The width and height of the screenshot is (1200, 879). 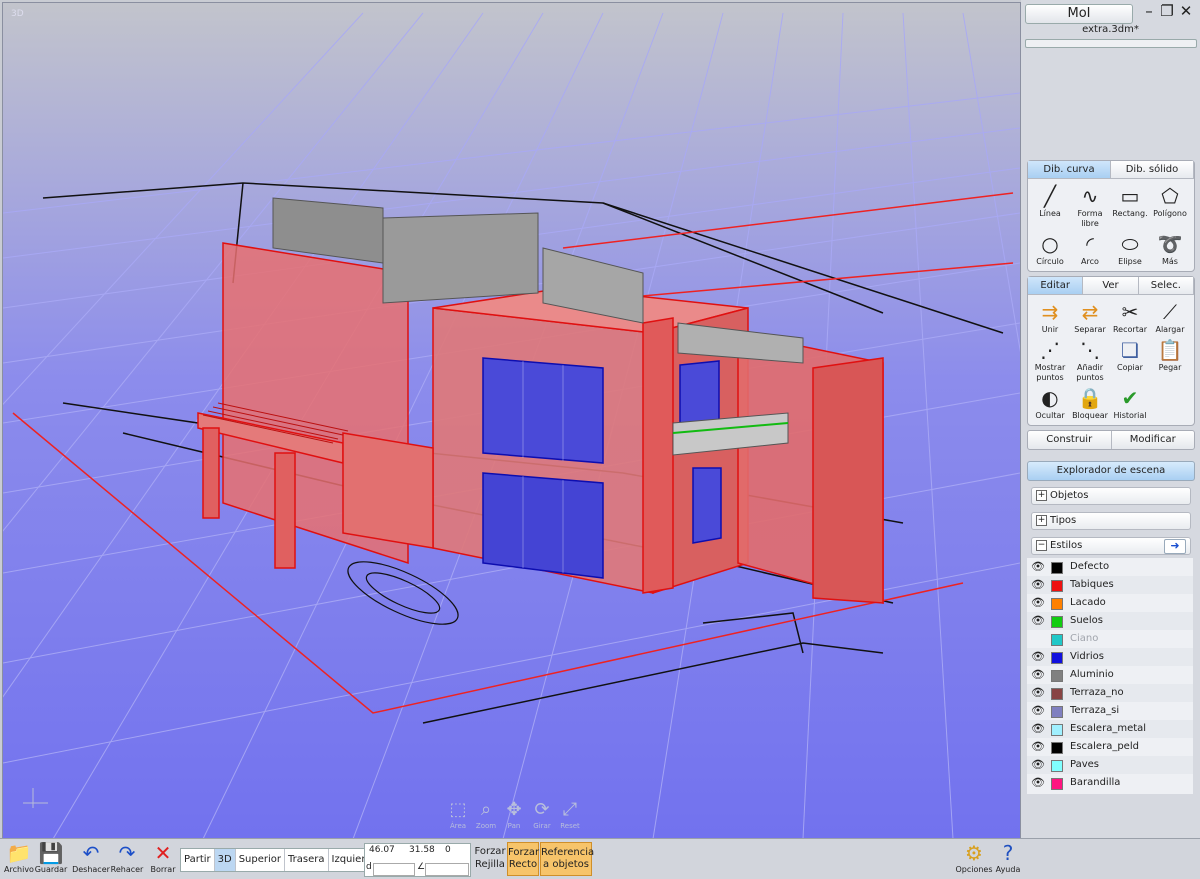 I want to click on distance-input, so click(x=394, y=869).